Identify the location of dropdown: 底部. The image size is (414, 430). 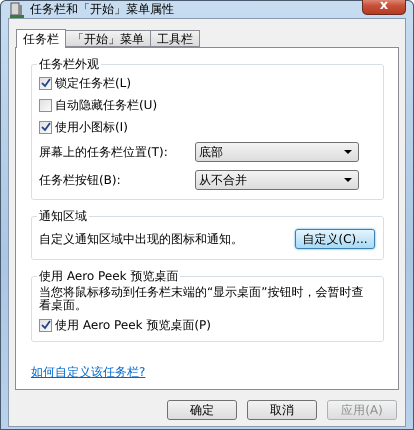
(277, 152).